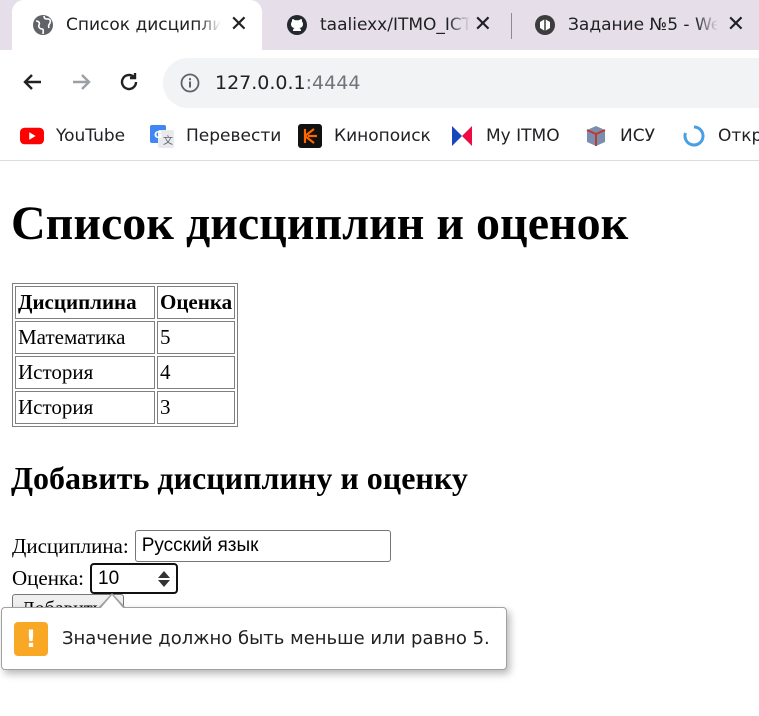  Describe the element at coordinates (112, 602) in the screenshot. I see `tooltip-arrow-fill` at that location.